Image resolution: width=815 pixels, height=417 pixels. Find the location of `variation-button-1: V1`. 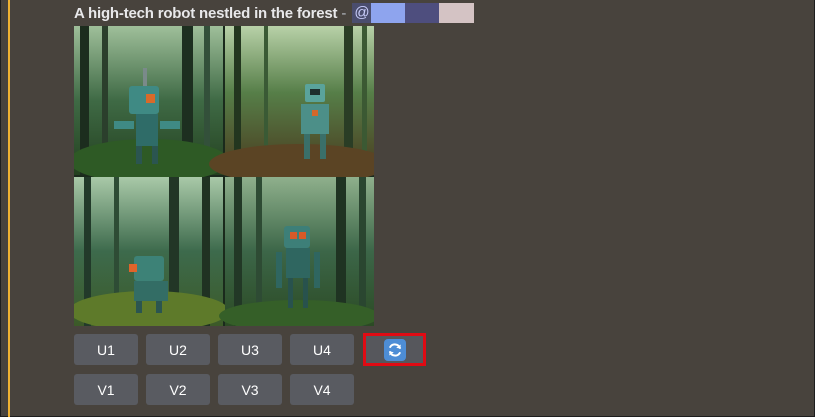

variation-button-1: V1 is located at coordinates (106, 389).